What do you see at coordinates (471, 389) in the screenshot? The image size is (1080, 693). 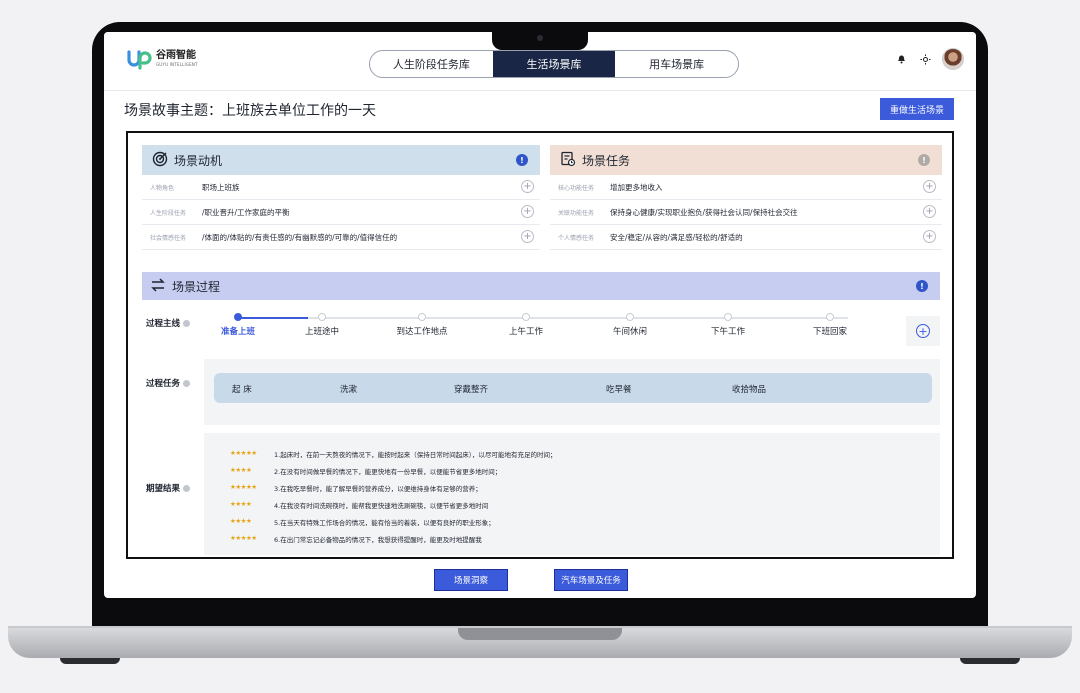 I see `task-item: 穿戴整齐` at bounding box center [471, 389].